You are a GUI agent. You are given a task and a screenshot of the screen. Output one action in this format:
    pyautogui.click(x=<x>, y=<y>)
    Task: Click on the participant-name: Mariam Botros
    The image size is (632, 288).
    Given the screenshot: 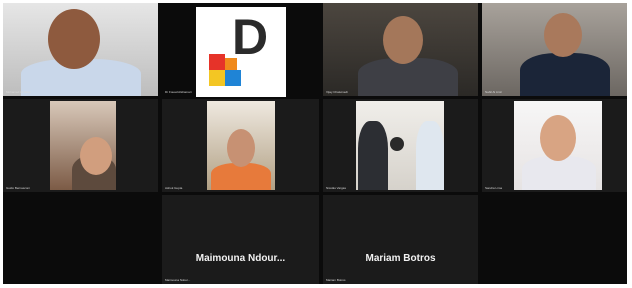 What is the action you would take?
    pyautogui.click(x=400, y=258)
    